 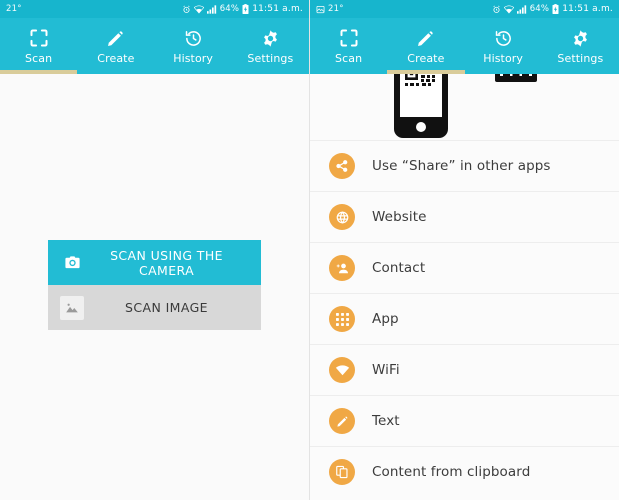 I want to click on camera-icon, so click(x=72, y=263).